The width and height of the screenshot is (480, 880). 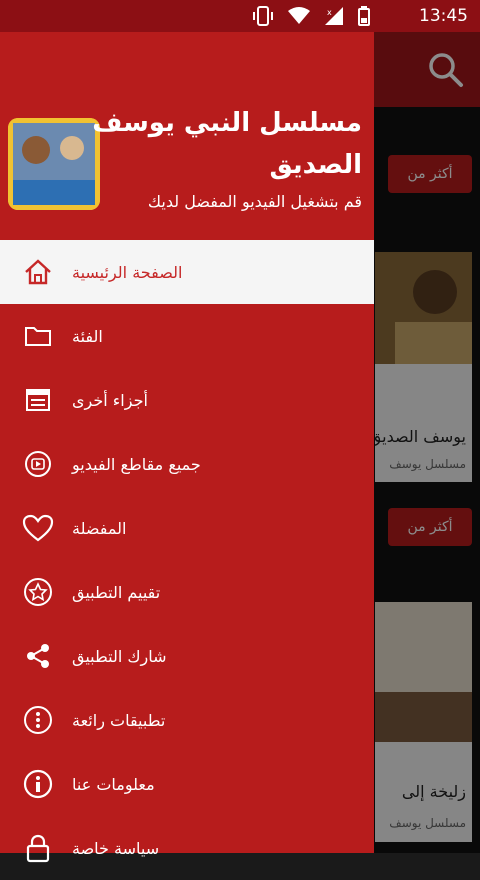 I want to click on menu-item-label: تقييم التطبيق, so click(x=116, y=592).